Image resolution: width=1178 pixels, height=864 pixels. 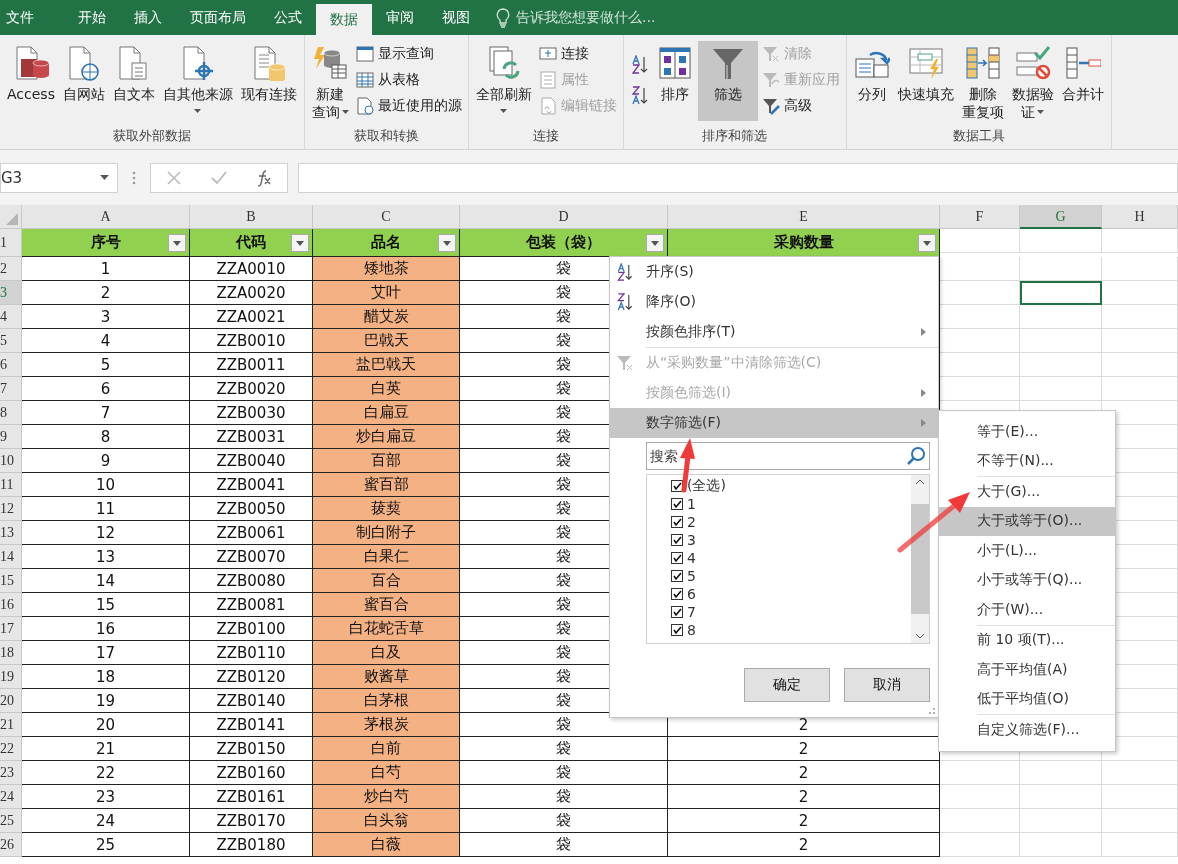 What do you see at coordinates (1140, 217) in the screenshot?
I see `column-header: H` at bounding box center [1140, 217].